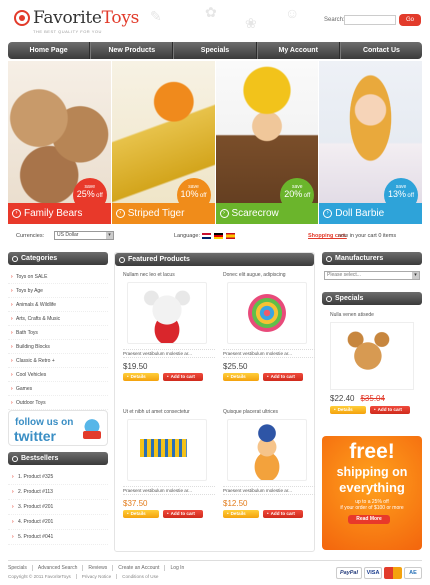  I want to click on manufacturers-header: Manufacturers, so click(372, 258).